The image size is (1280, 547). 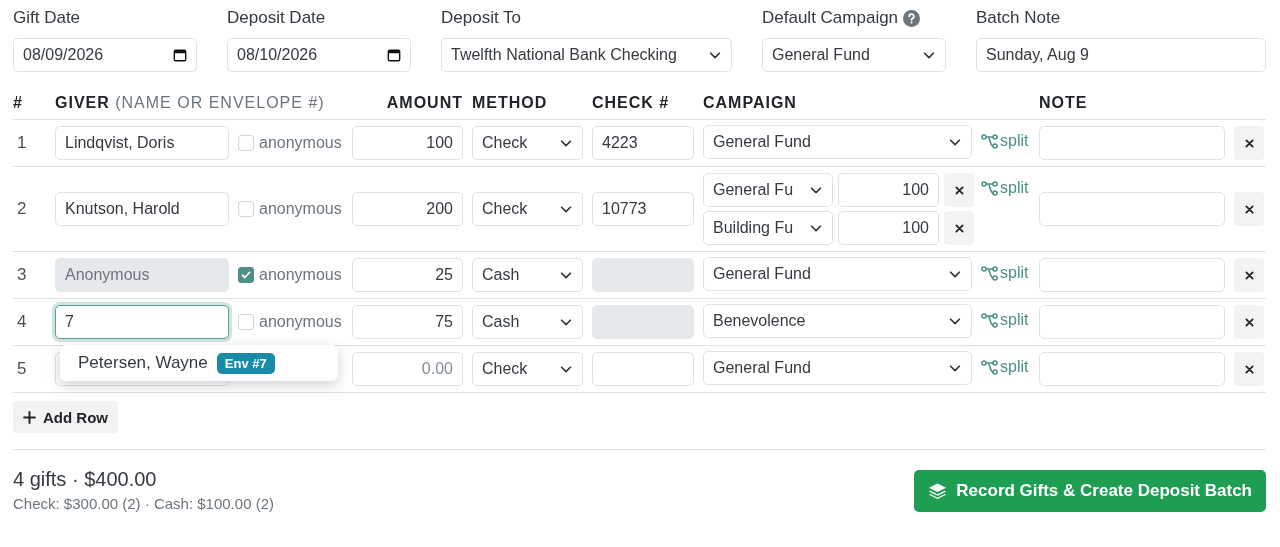 I want to click on field-label: Deposit Date, so click(x=276, y=18).